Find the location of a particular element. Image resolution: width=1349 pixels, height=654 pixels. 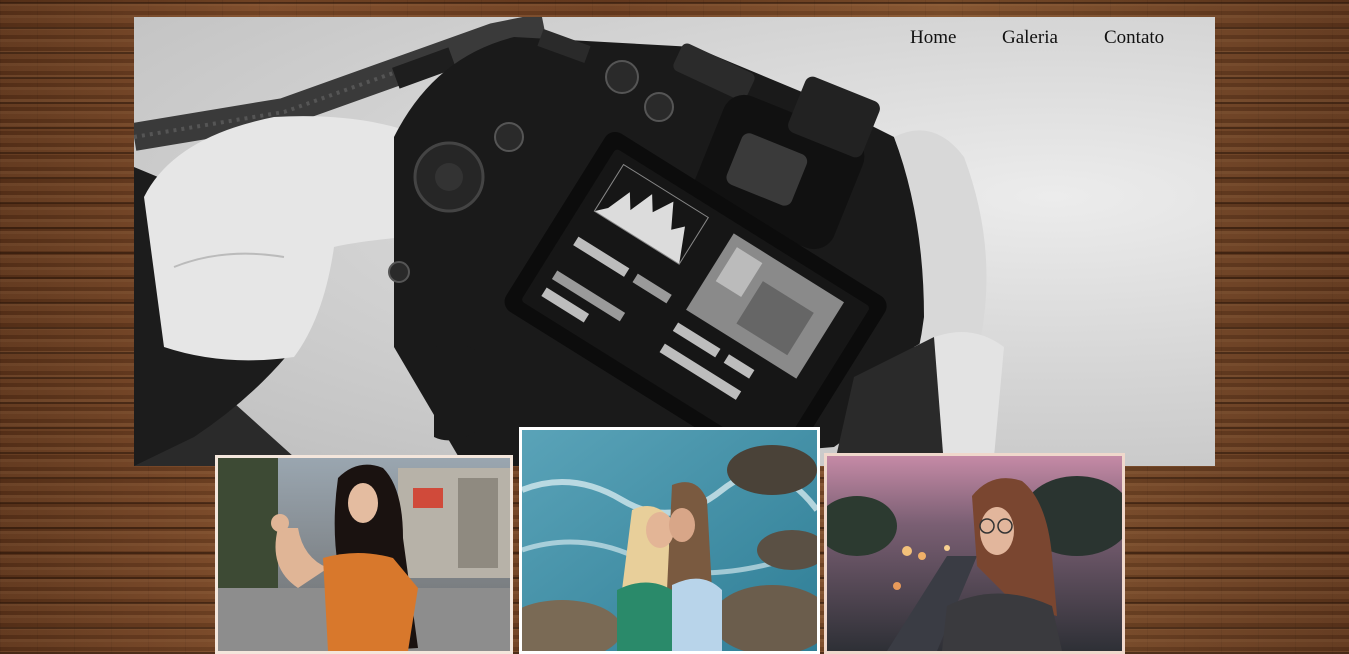

woman-street-photo is located at coordinates (364, 554).